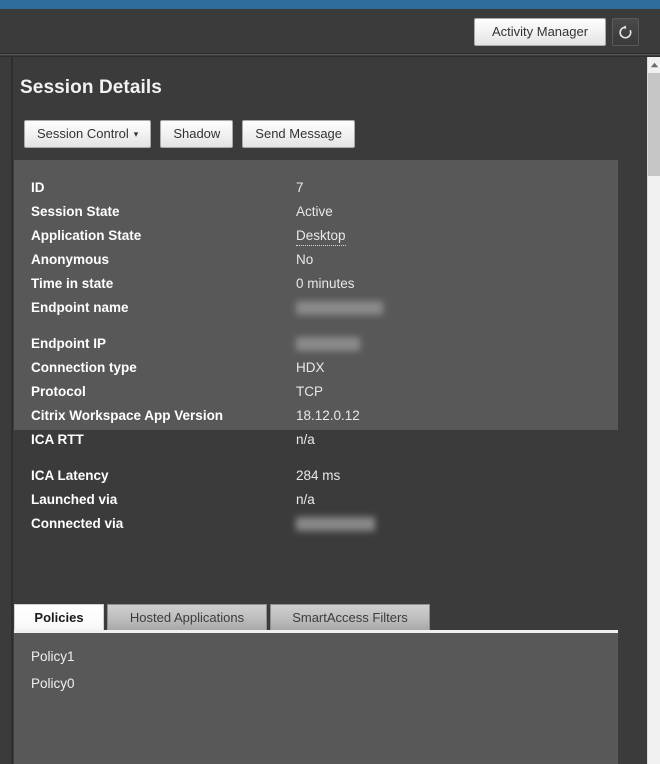 The width and height of the screenshot is (660, 764). What do you see at coordinates (316, 260) in the screenshot?
I see `session-property-row: Anonymous No` at bounding box center [316, 260].